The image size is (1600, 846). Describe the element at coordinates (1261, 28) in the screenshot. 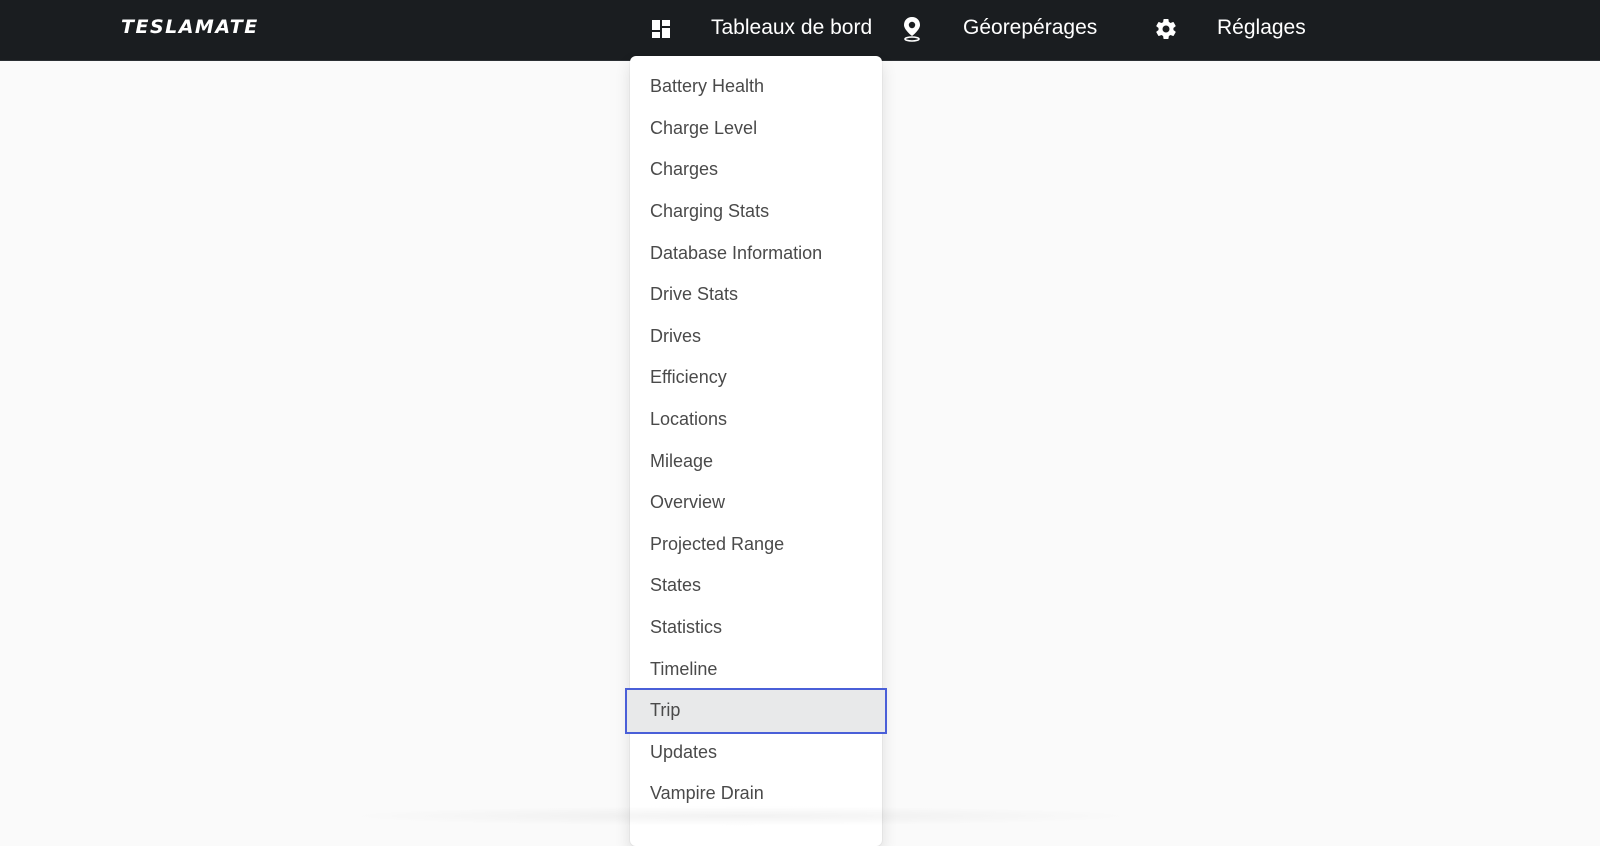

I see `nav-settings: Réglages` at that location.